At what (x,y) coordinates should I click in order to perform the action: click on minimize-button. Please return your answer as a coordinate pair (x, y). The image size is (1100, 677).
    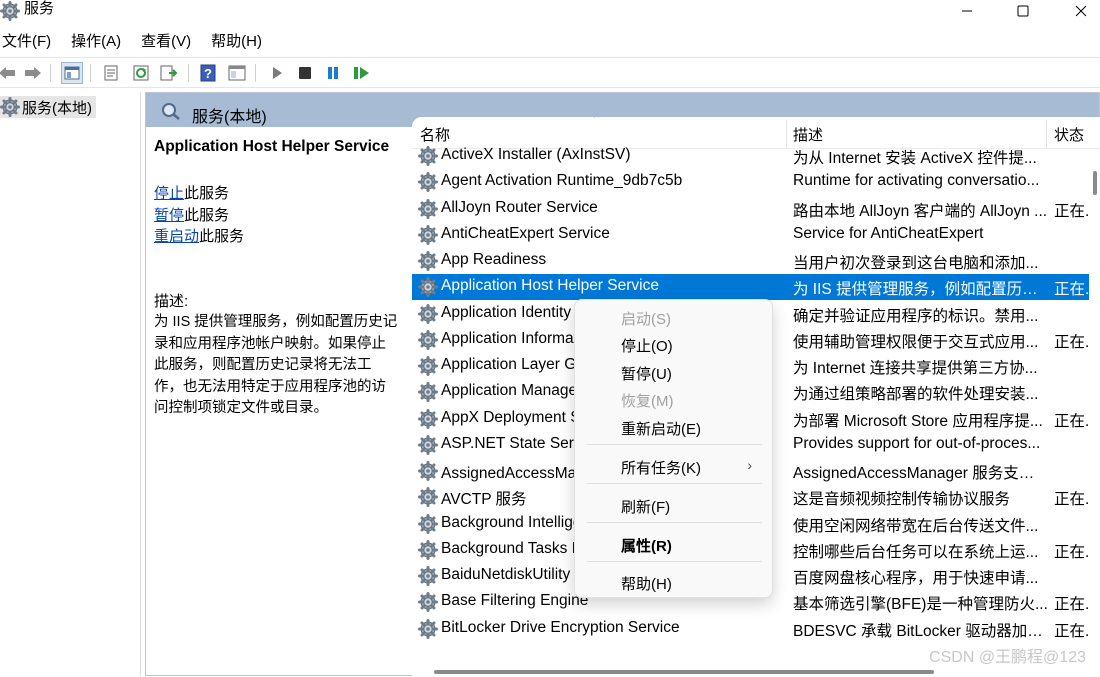
    Looking at the image, I should click on (967, 11).